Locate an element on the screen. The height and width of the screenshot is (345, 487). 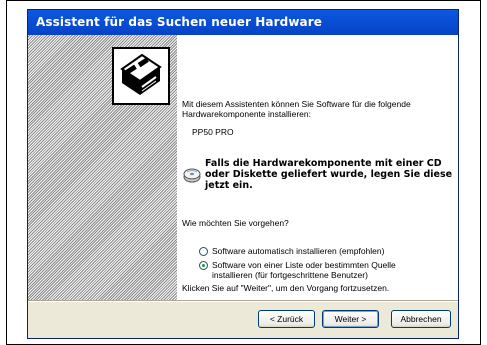
title-bar: Assistent für das Suchen neuer Hardware is located at coordinates (243, 22).